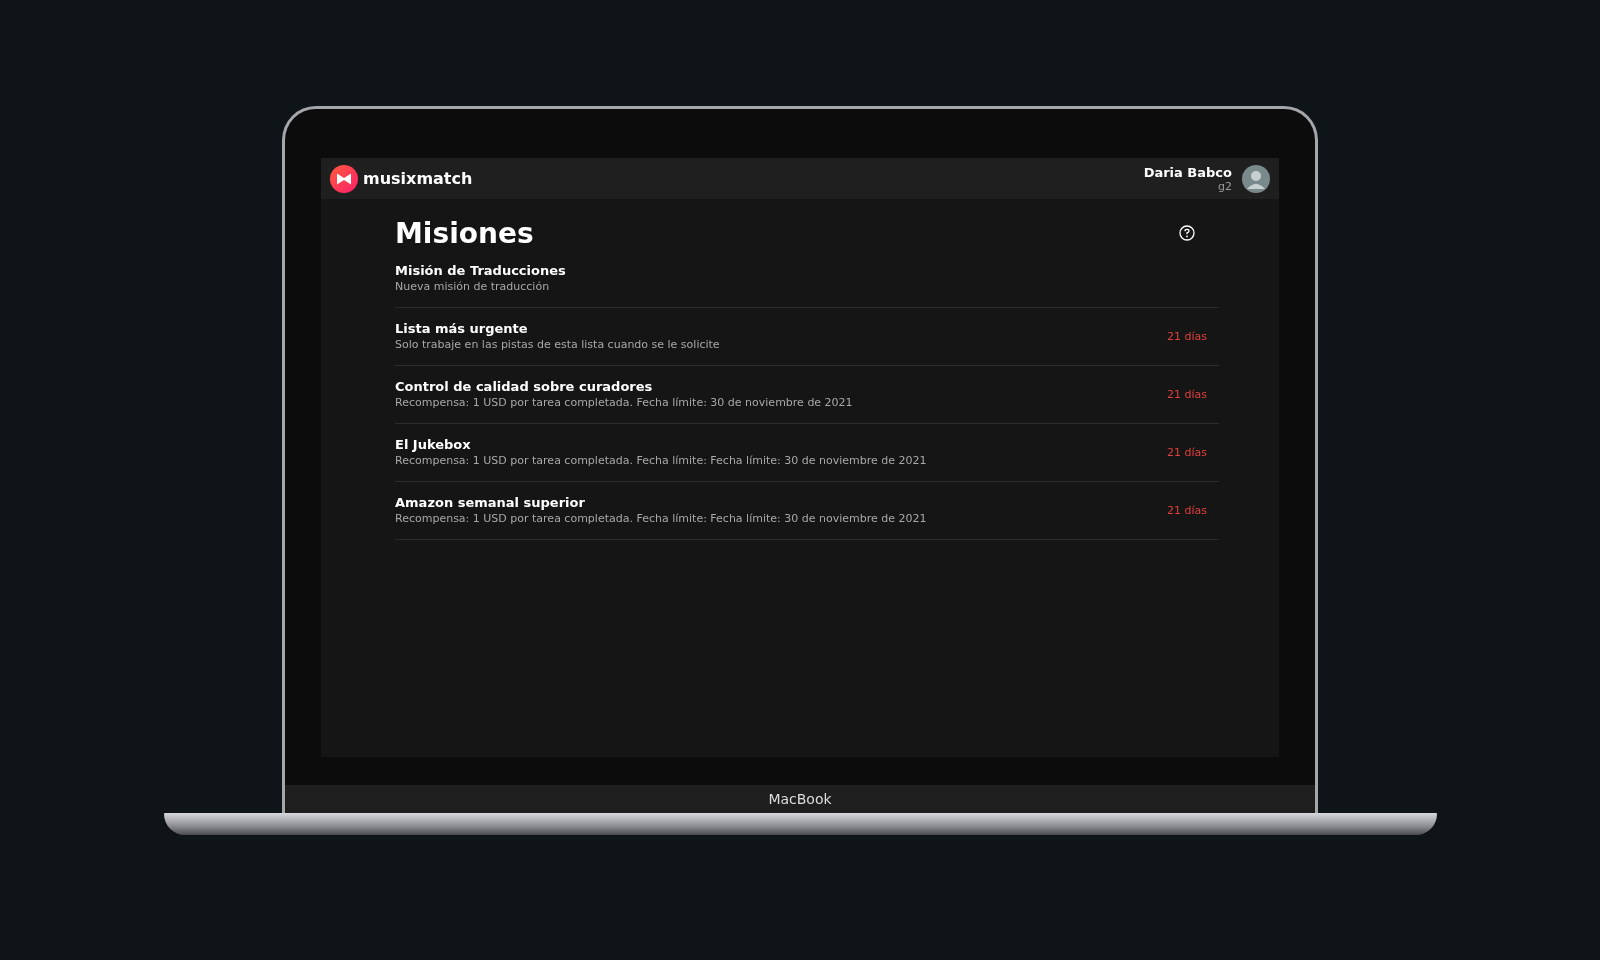 This screenshot has width=1600, height=960. I want to click on mission-item: Misión de Traducciones Nueva misión de traducción, so click(807, 279).